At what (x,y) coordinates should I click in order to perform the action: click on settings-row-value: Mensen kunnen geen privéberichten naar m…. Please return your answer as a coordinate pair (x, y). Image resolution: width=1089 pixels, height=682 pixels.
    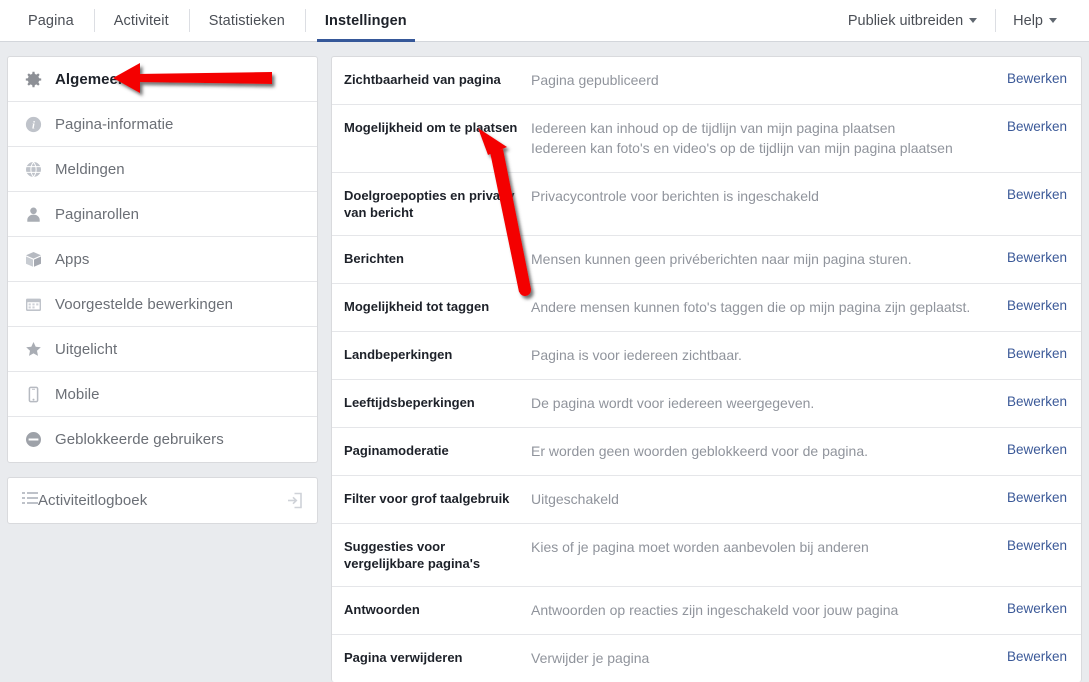
    Looking at the image, I should click on (764, 259).